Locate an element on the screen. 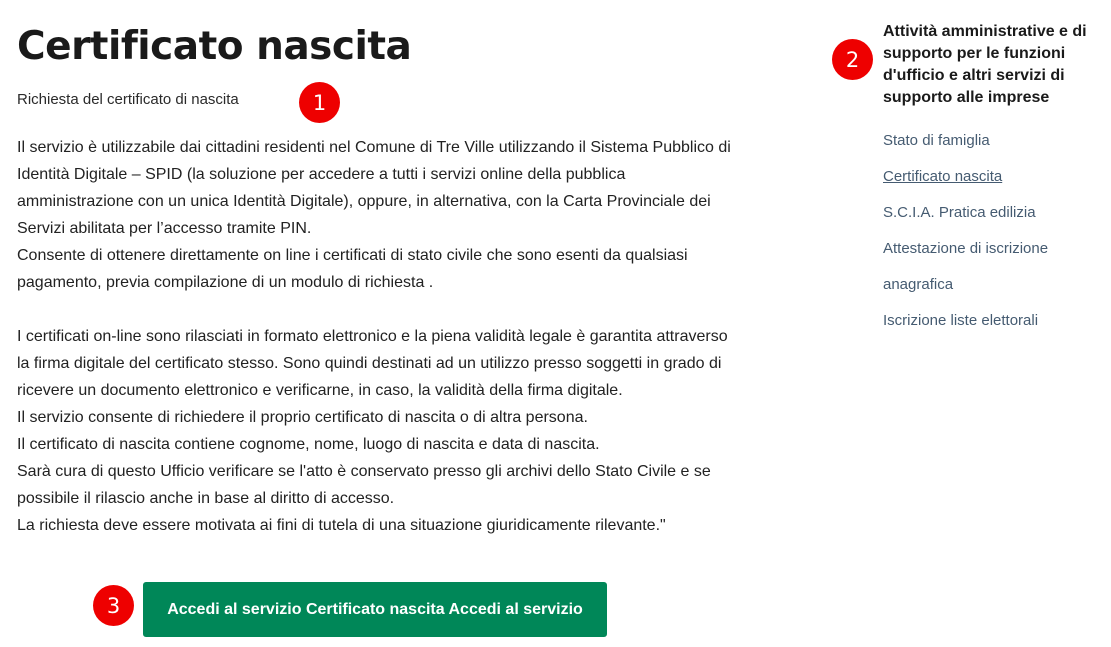 This screenshot has height=647, width=1111. sidebar-item-scia-pratica-edilizia: S.C.I.A. Pratica edilizia is located at coordinates (994, 213).